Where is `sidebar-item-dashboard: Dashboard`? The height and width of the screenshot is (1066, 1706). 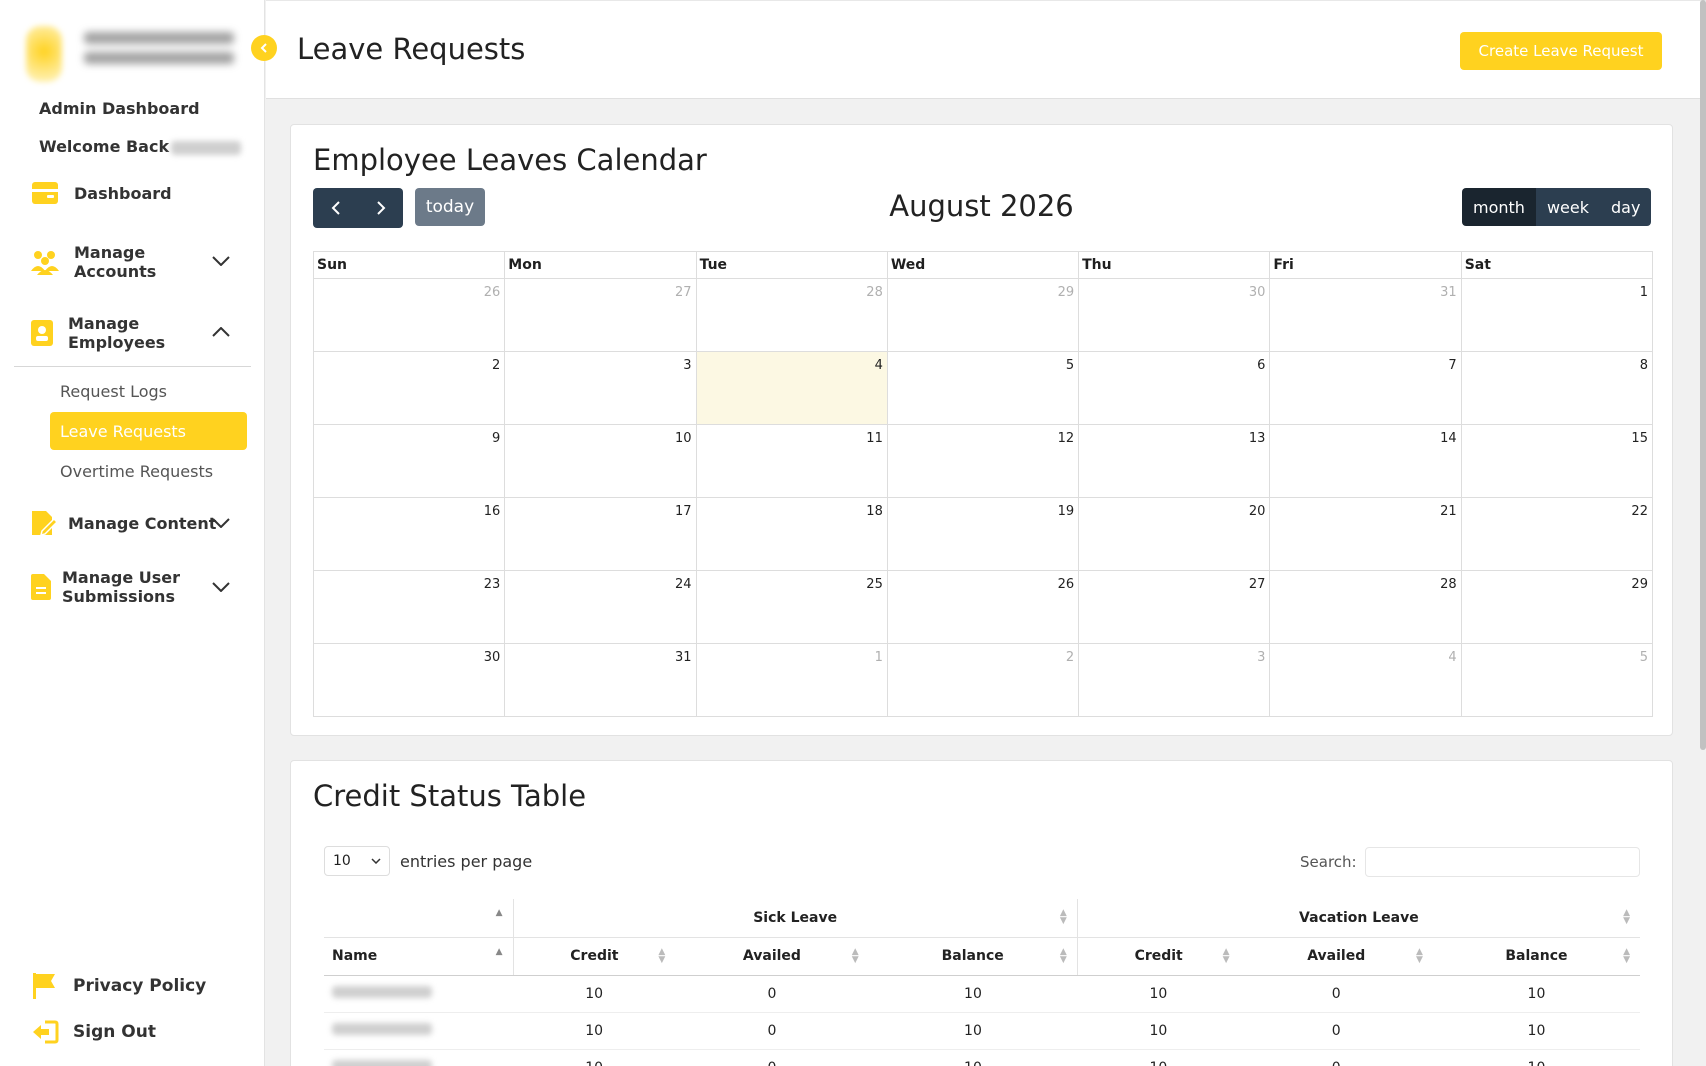
sidebar-item-dashboard: Dashboard is located at coordinates (101, 193).